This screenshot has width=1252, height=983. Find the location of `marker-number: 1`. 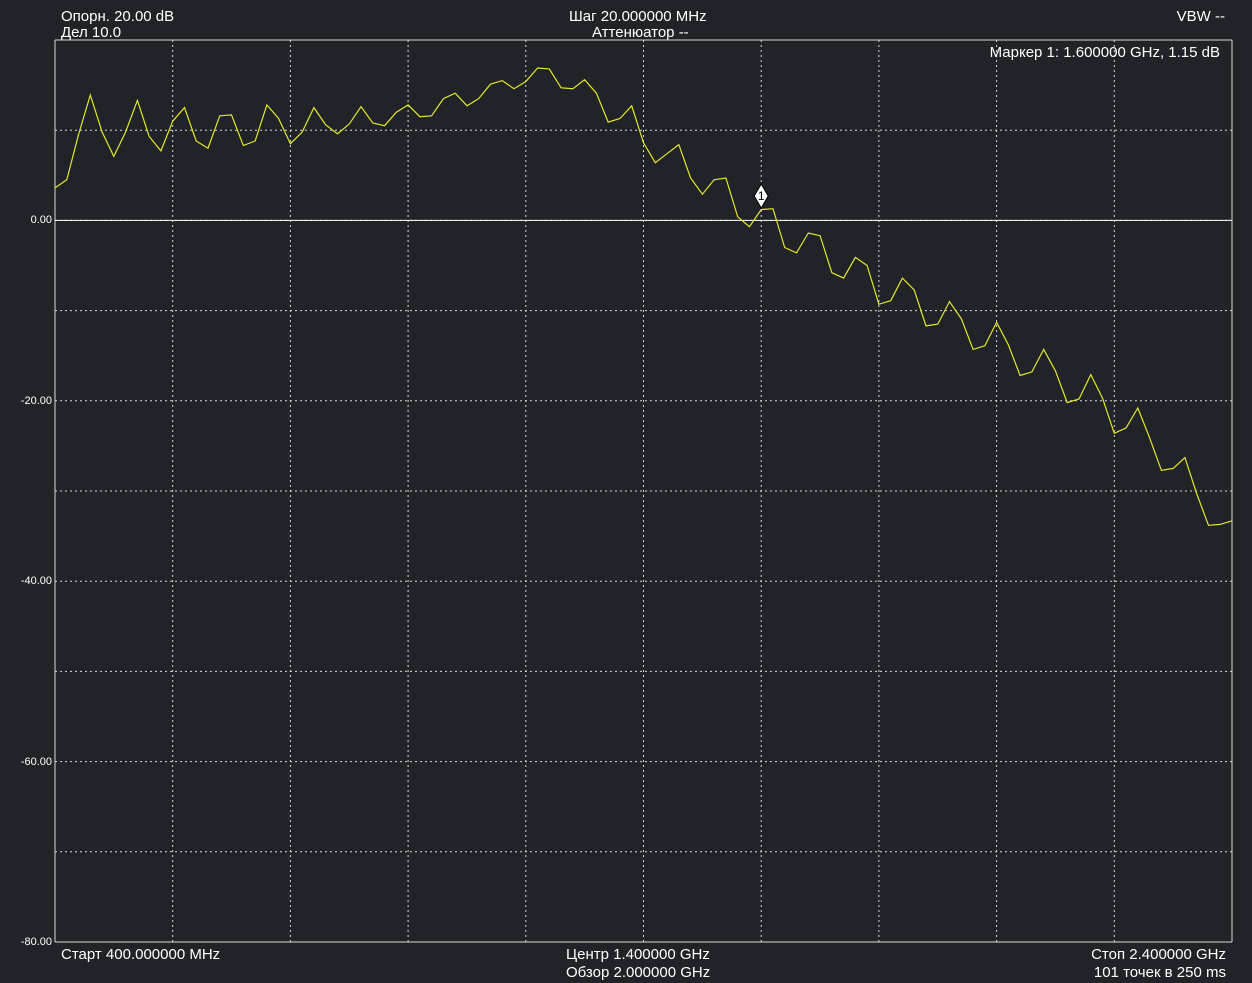

marker-number: 1 is located at coordinates (761, 196).